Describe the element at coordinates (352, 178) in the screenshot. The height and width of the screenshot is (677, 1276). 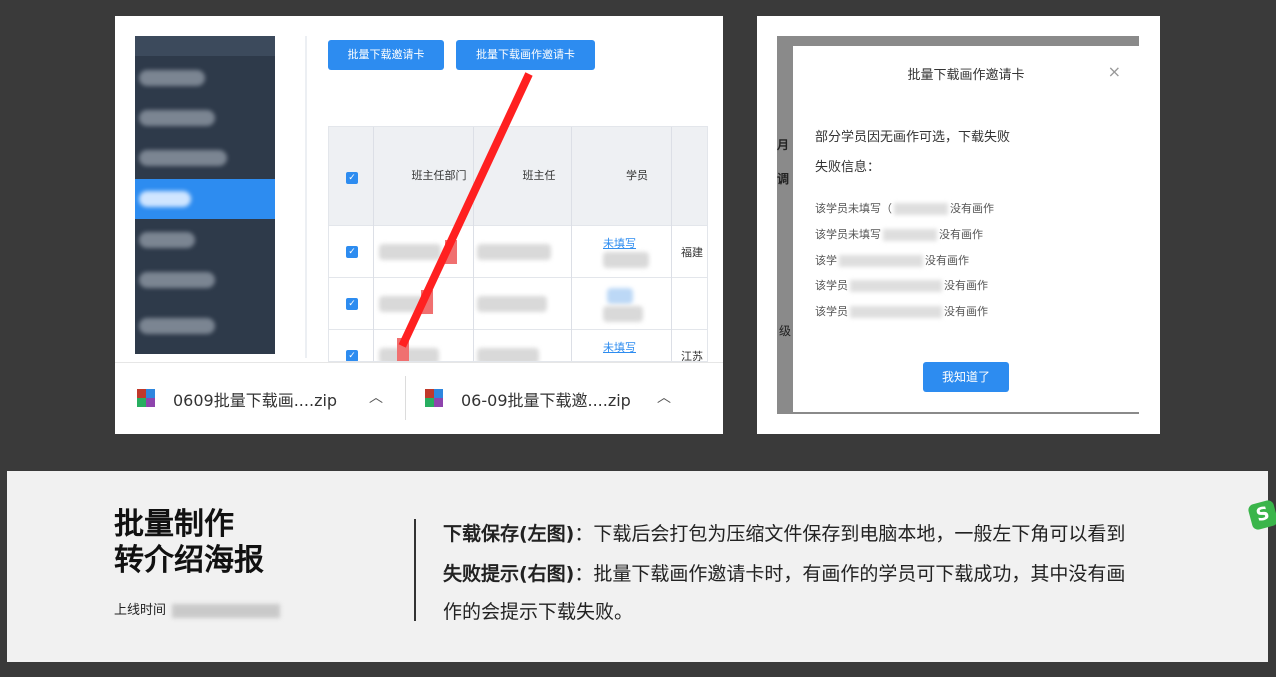
I see `select-all-checkbox: ✓` at that location.